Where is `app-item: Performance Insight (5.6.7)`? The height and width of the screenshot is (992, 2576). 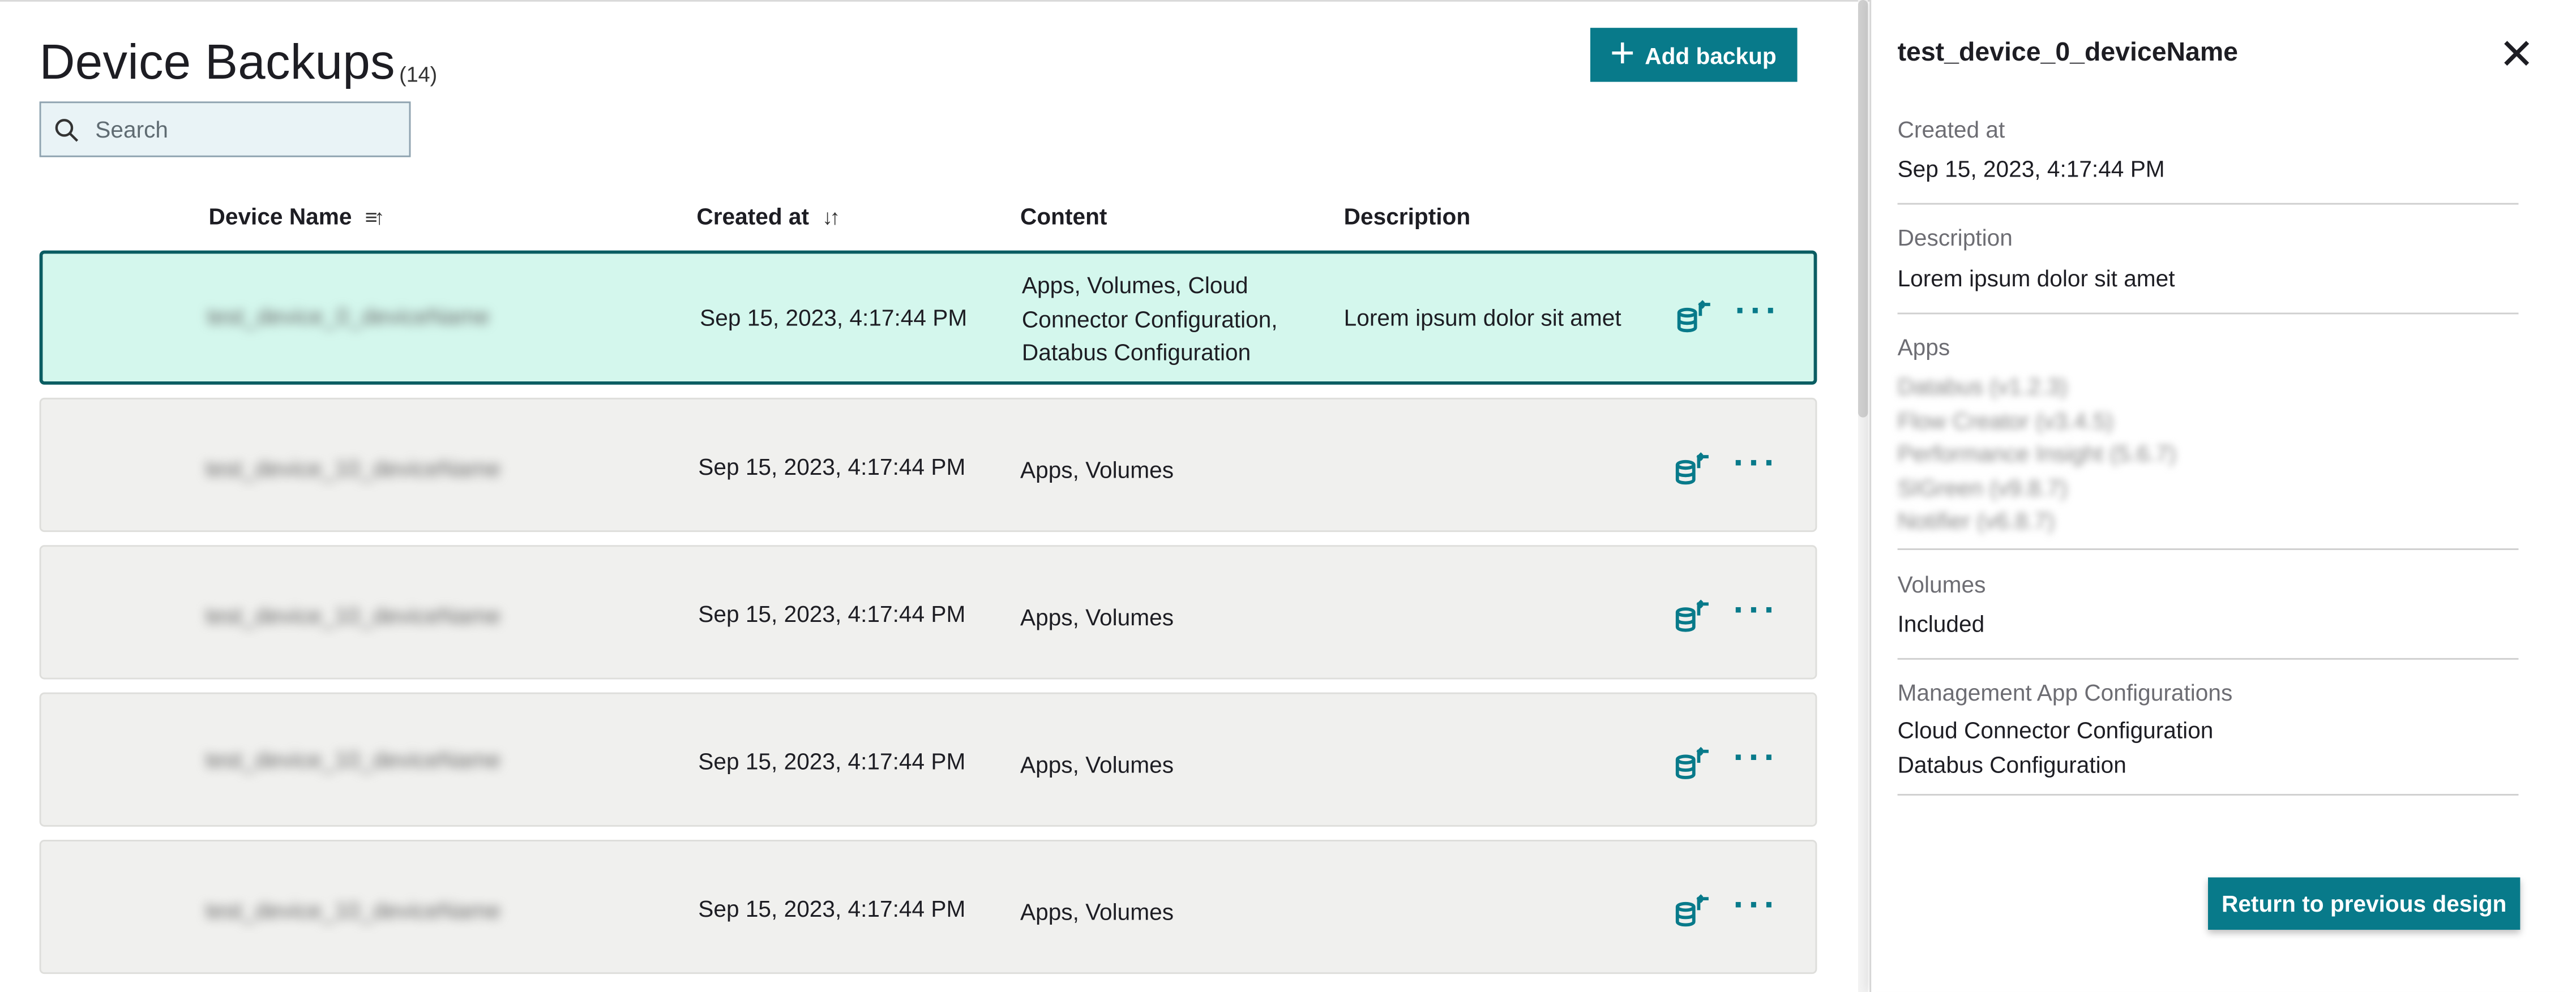
app-item: Performance Insight (5.6.7) is located at coordinates (2036, 453).